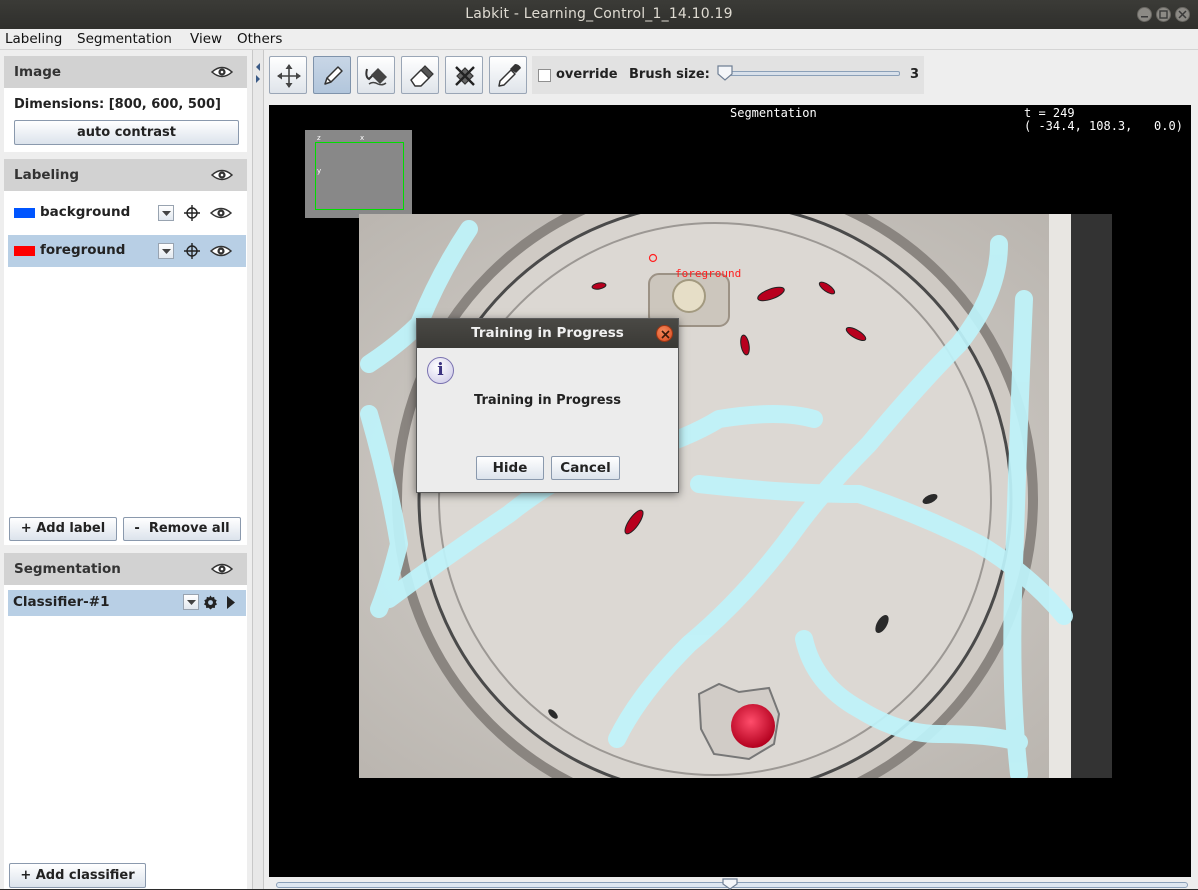 Image resolution: width=1198 pixels, height=890 pixels. I want to click on segmentation-panel-title: Segmentation, so click(67, 569).